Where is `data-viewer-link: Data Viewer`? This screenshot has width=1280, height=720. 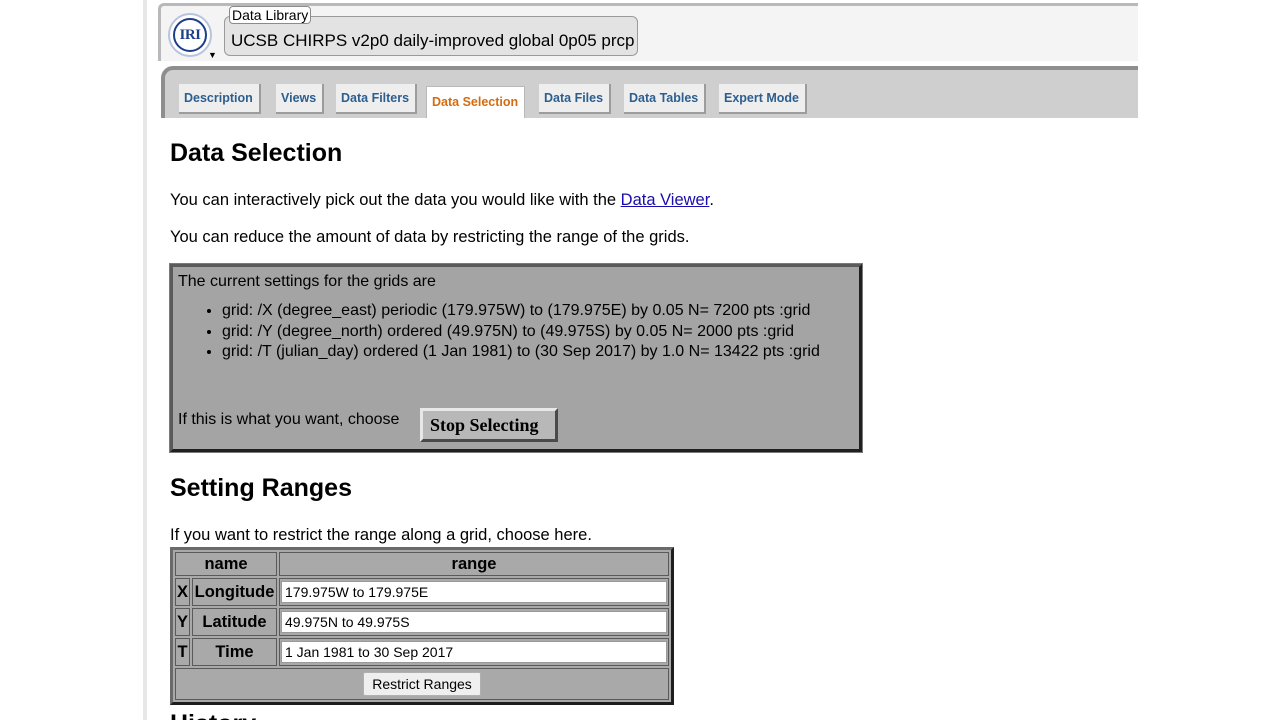
data-viewer-link: Data Viewer is located at coordinates (665, 200).